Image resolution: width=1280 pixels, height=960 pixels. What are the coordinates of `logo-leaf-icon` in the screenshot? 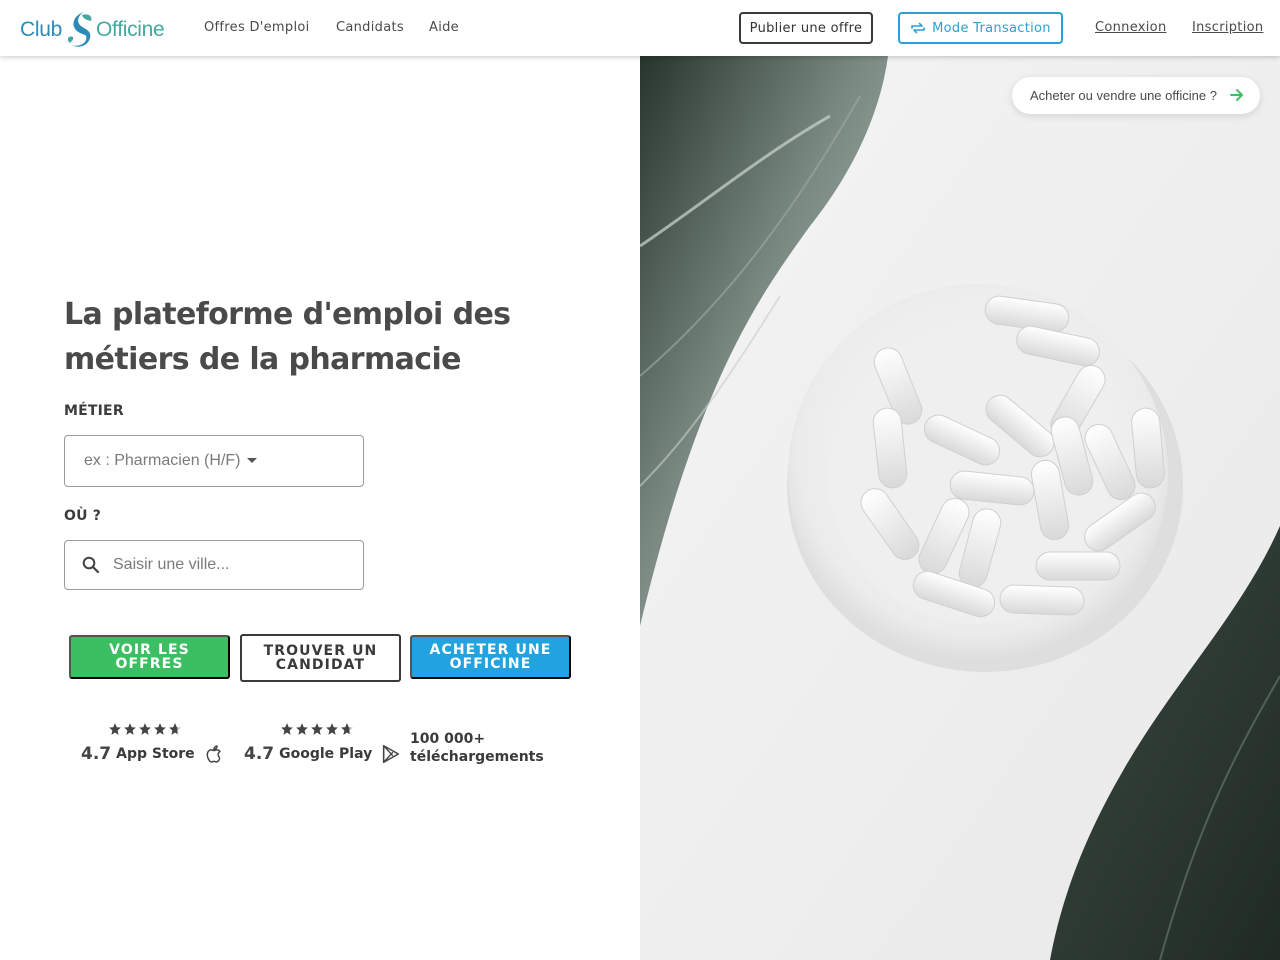 It's located at (79, 29).